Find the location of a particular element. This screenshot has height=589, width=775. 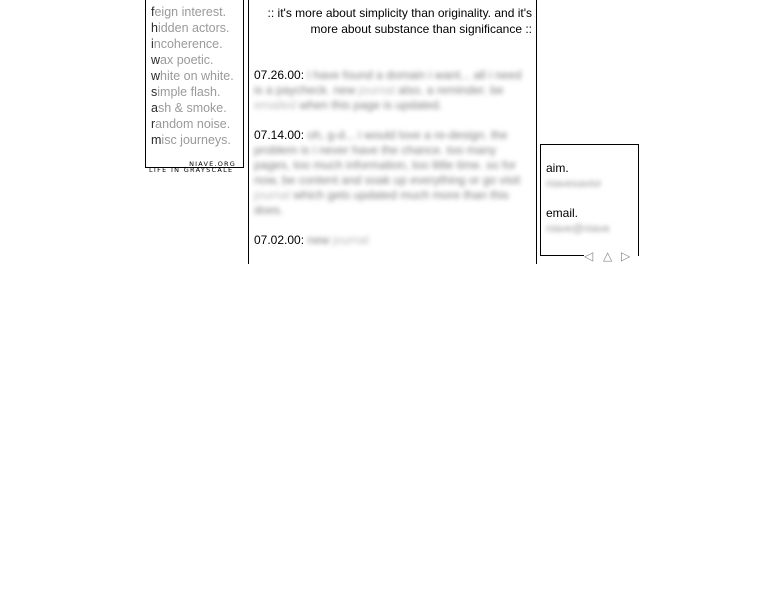

news-entry: 07.02.00: new journal is located at coordinates (391, 240).